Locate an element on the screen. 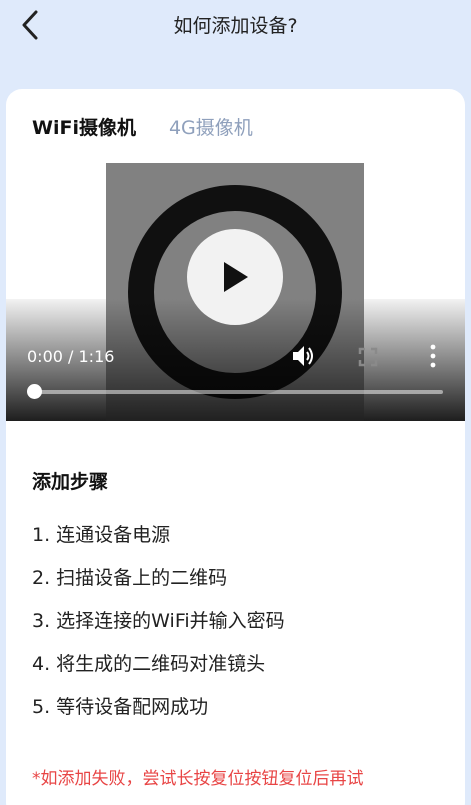 Image resolution: width=471 pixels, height=805 pixels. video-shade-right is located at coordinates (414, 360).